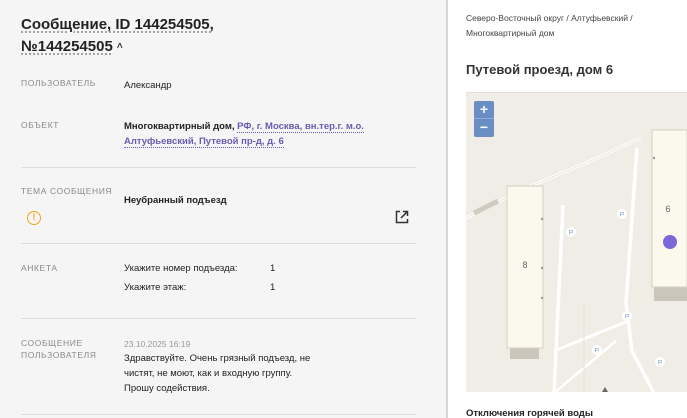  I want to click on message-label: СООБЩЕНИЕ ПОЛЬЗОВАТЕЛЯ, so click(68, 349).